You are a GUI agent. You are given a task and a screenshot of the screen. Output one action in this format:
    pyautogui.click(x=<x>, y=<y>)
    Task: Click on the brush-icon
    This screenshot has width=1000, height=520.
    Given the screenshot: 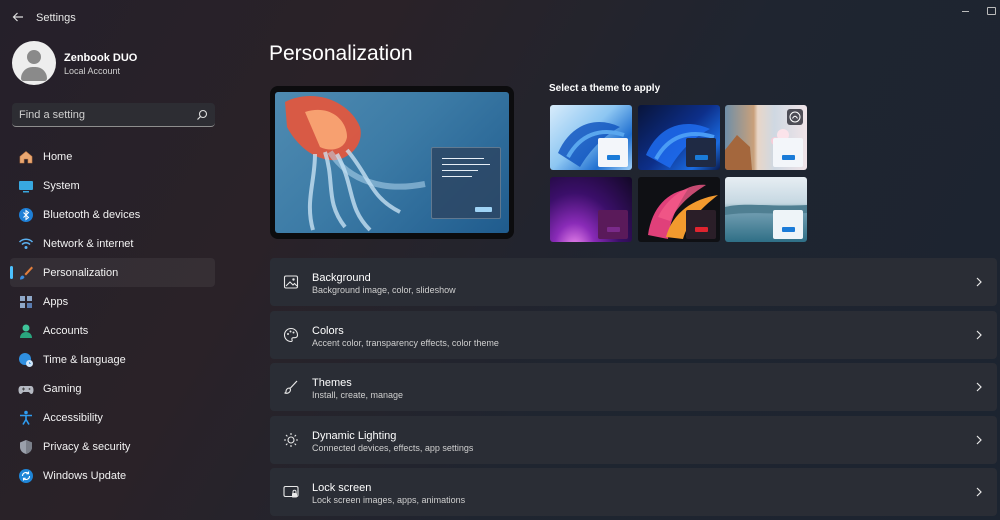 What is the action you would take?
    pyautogui.click(x=291, y=387)
    